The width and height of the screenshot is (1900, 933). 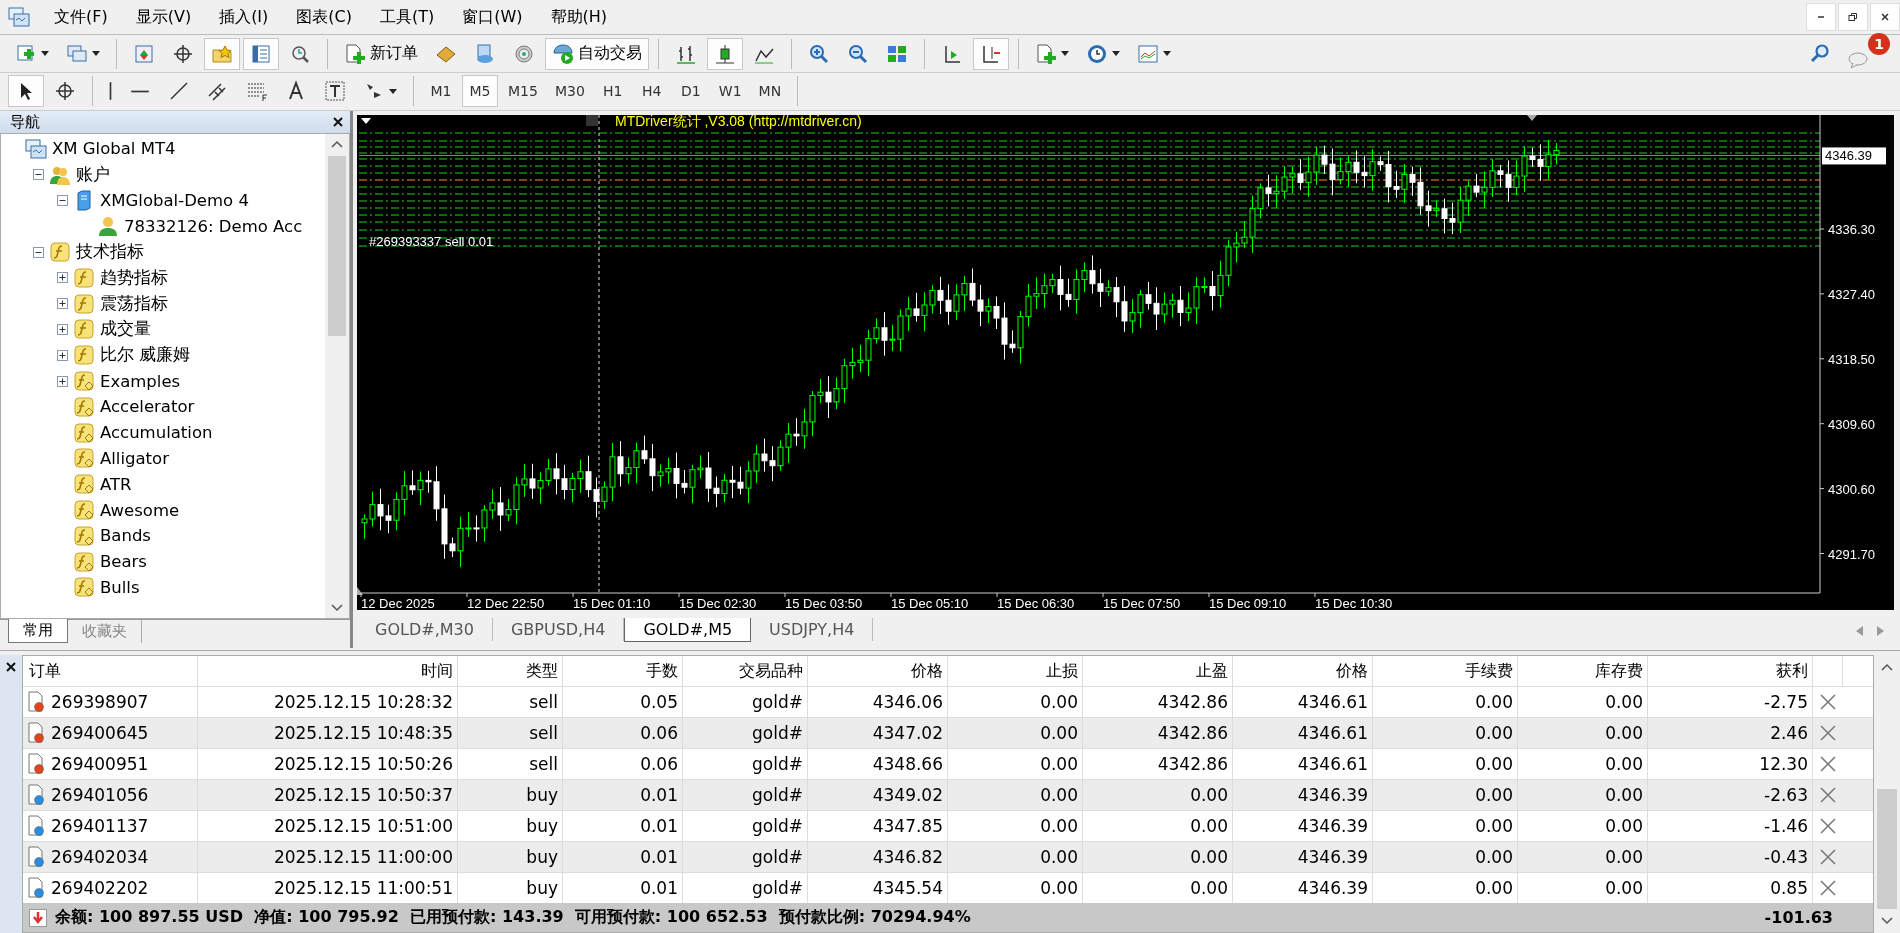 What do you see at coordinates (492, 17) in the screenshot?
I see `menu-item: 窗口(W)` at bounding box center [492, 17].